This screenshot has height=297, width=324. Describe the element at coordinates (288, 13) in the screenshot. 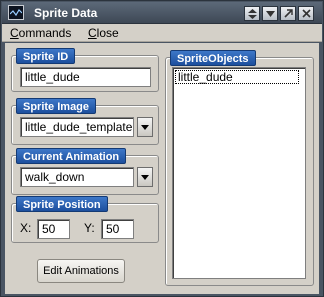

I see `maximize-icon` at that location.